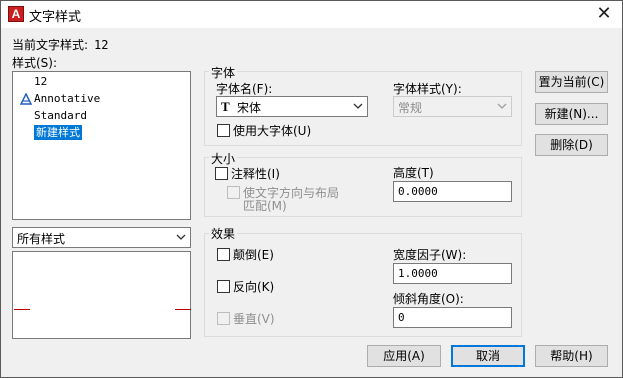 The height and width of the screenshot is (378, 623). I want to click on window-title: 文字样式, so click(55, 17).